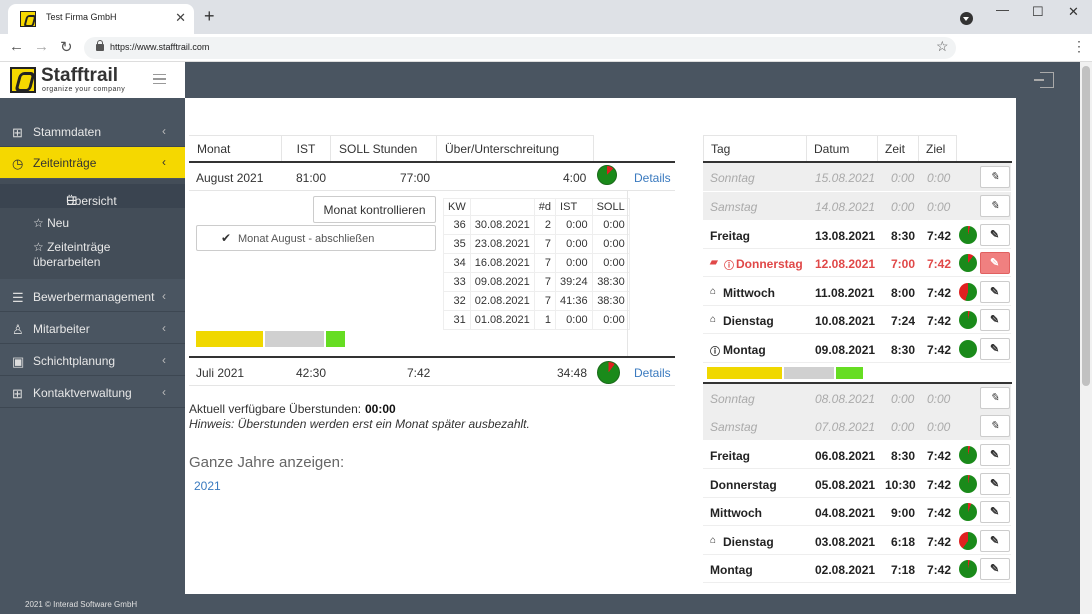 This screenshot has width=1092, height=614. I want to click on soll-cell: 38:30, so click(610, 301).